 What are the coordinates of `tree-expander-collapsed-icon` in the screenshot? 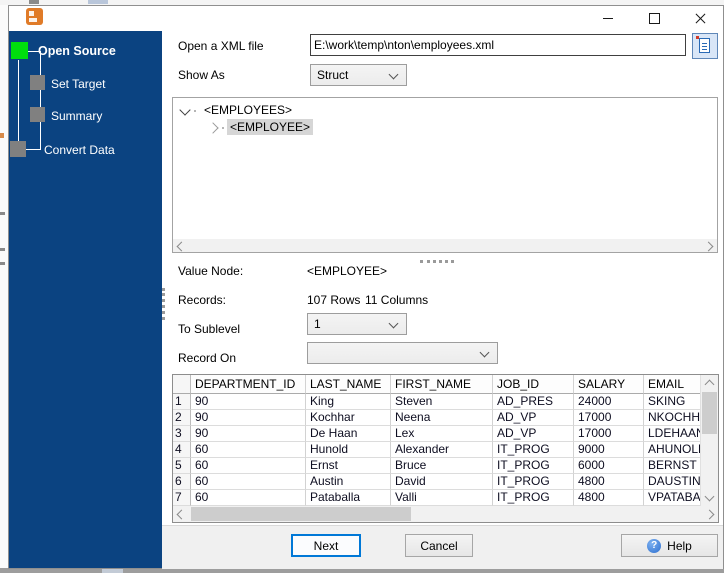 It's located at (213, 128).